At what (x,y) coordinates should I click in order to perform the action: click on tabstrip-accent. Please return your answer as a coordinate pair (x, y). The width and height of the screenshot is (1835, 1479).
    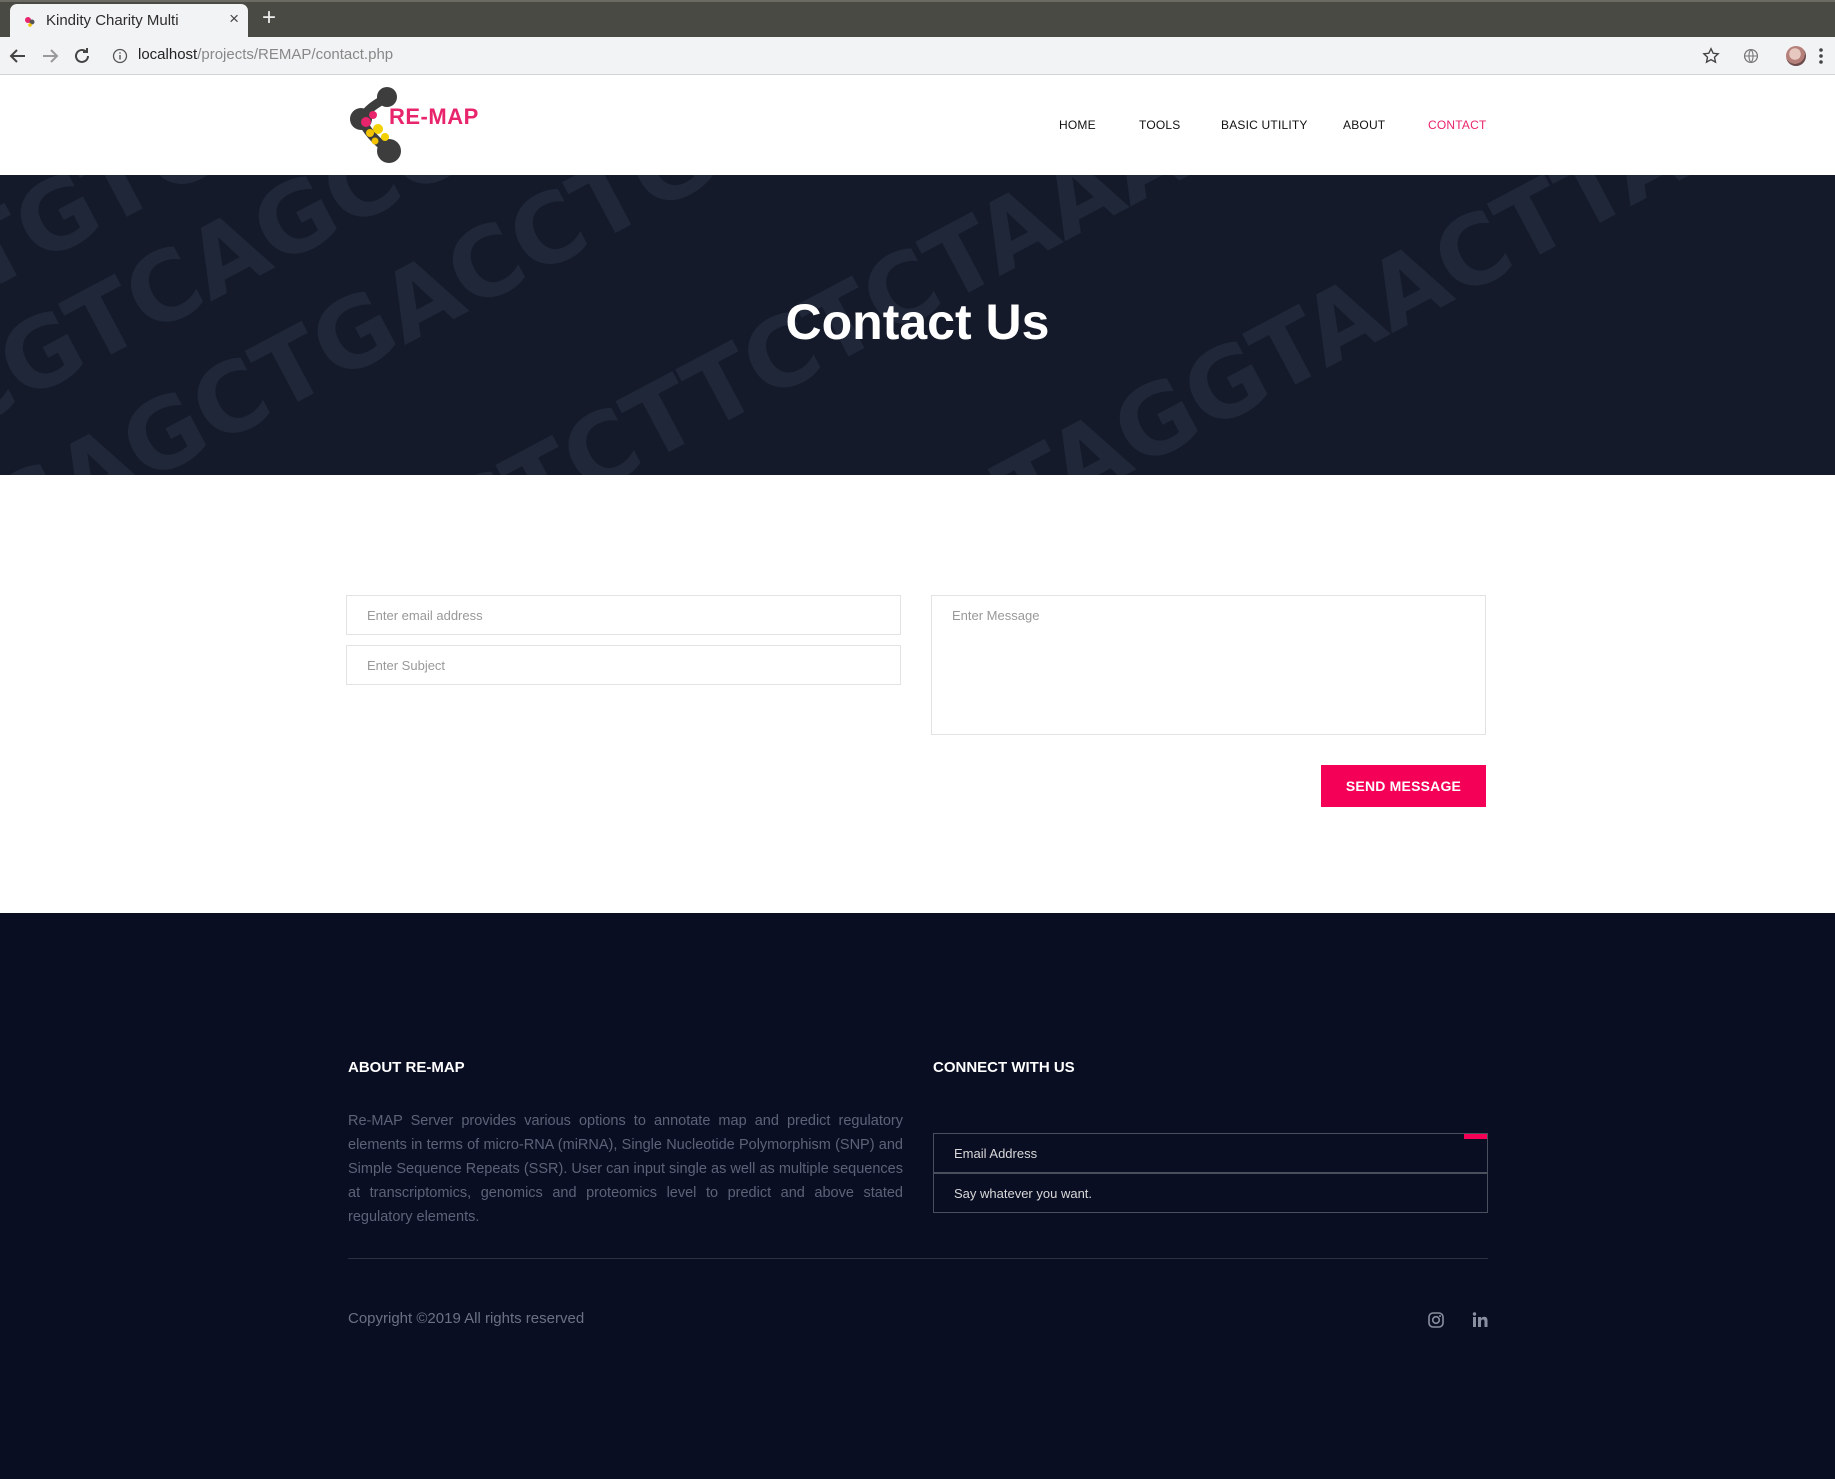
    Looking at the image, I should click on (917, 1).